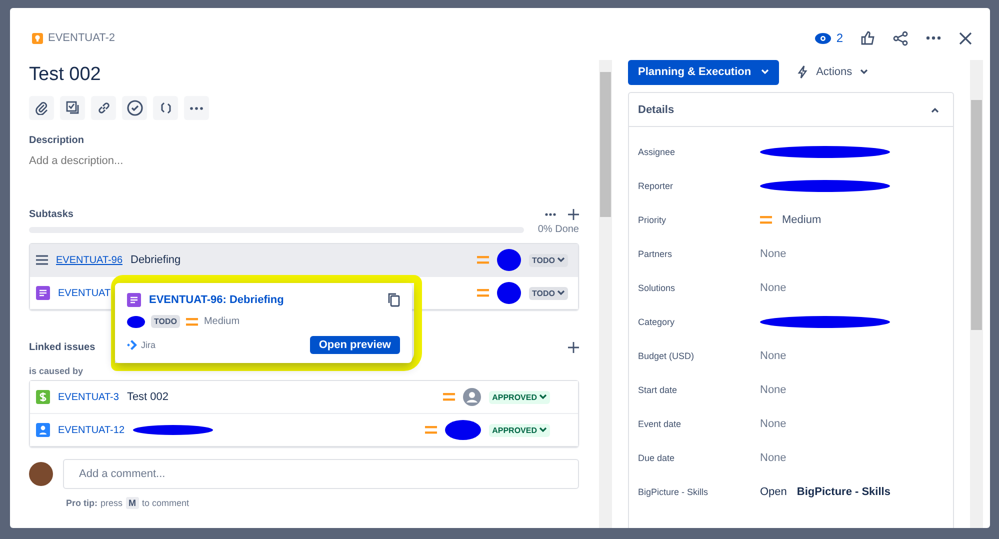 Image resolution: width=999 pixels, height=539 pixels. What do you see at coordinates (791, 110) in the screenshot?
I see `details-header: Details` at bounding box center [791, 110].